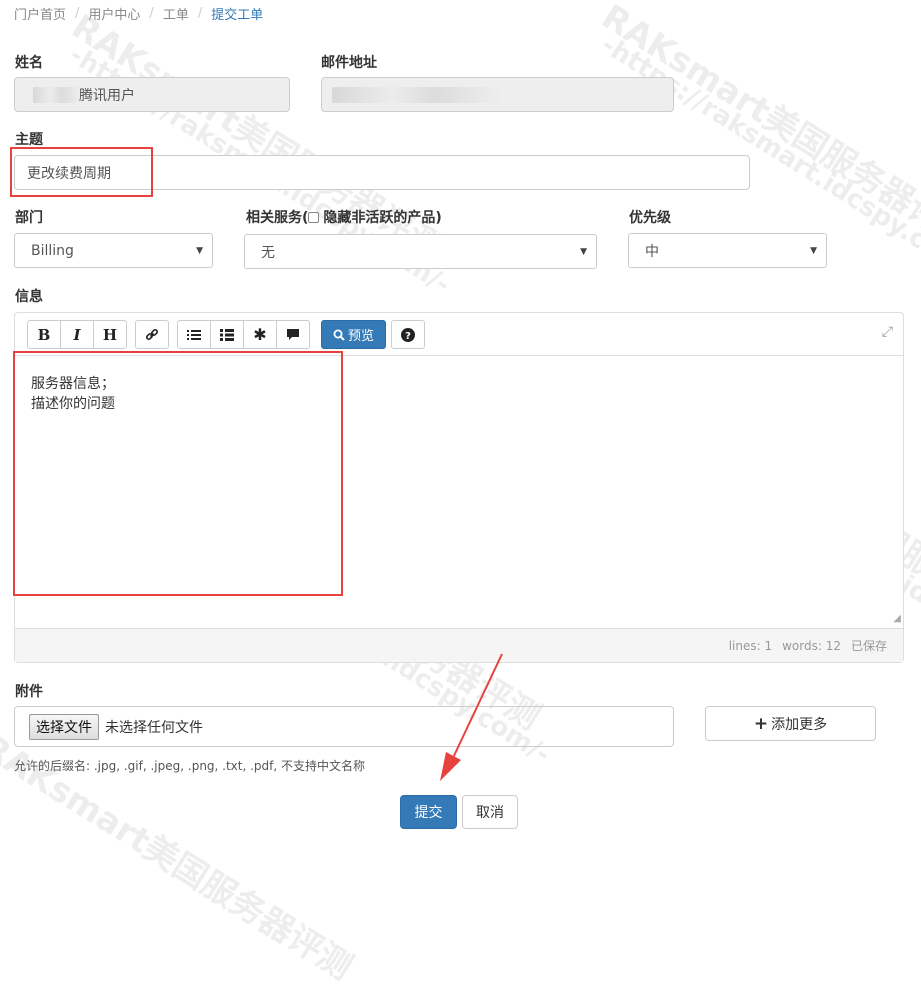  What do you see at coordinates (490, 812) in the screenshot?
I see `cancel-button: 取消` at bounding box center [490, 812].